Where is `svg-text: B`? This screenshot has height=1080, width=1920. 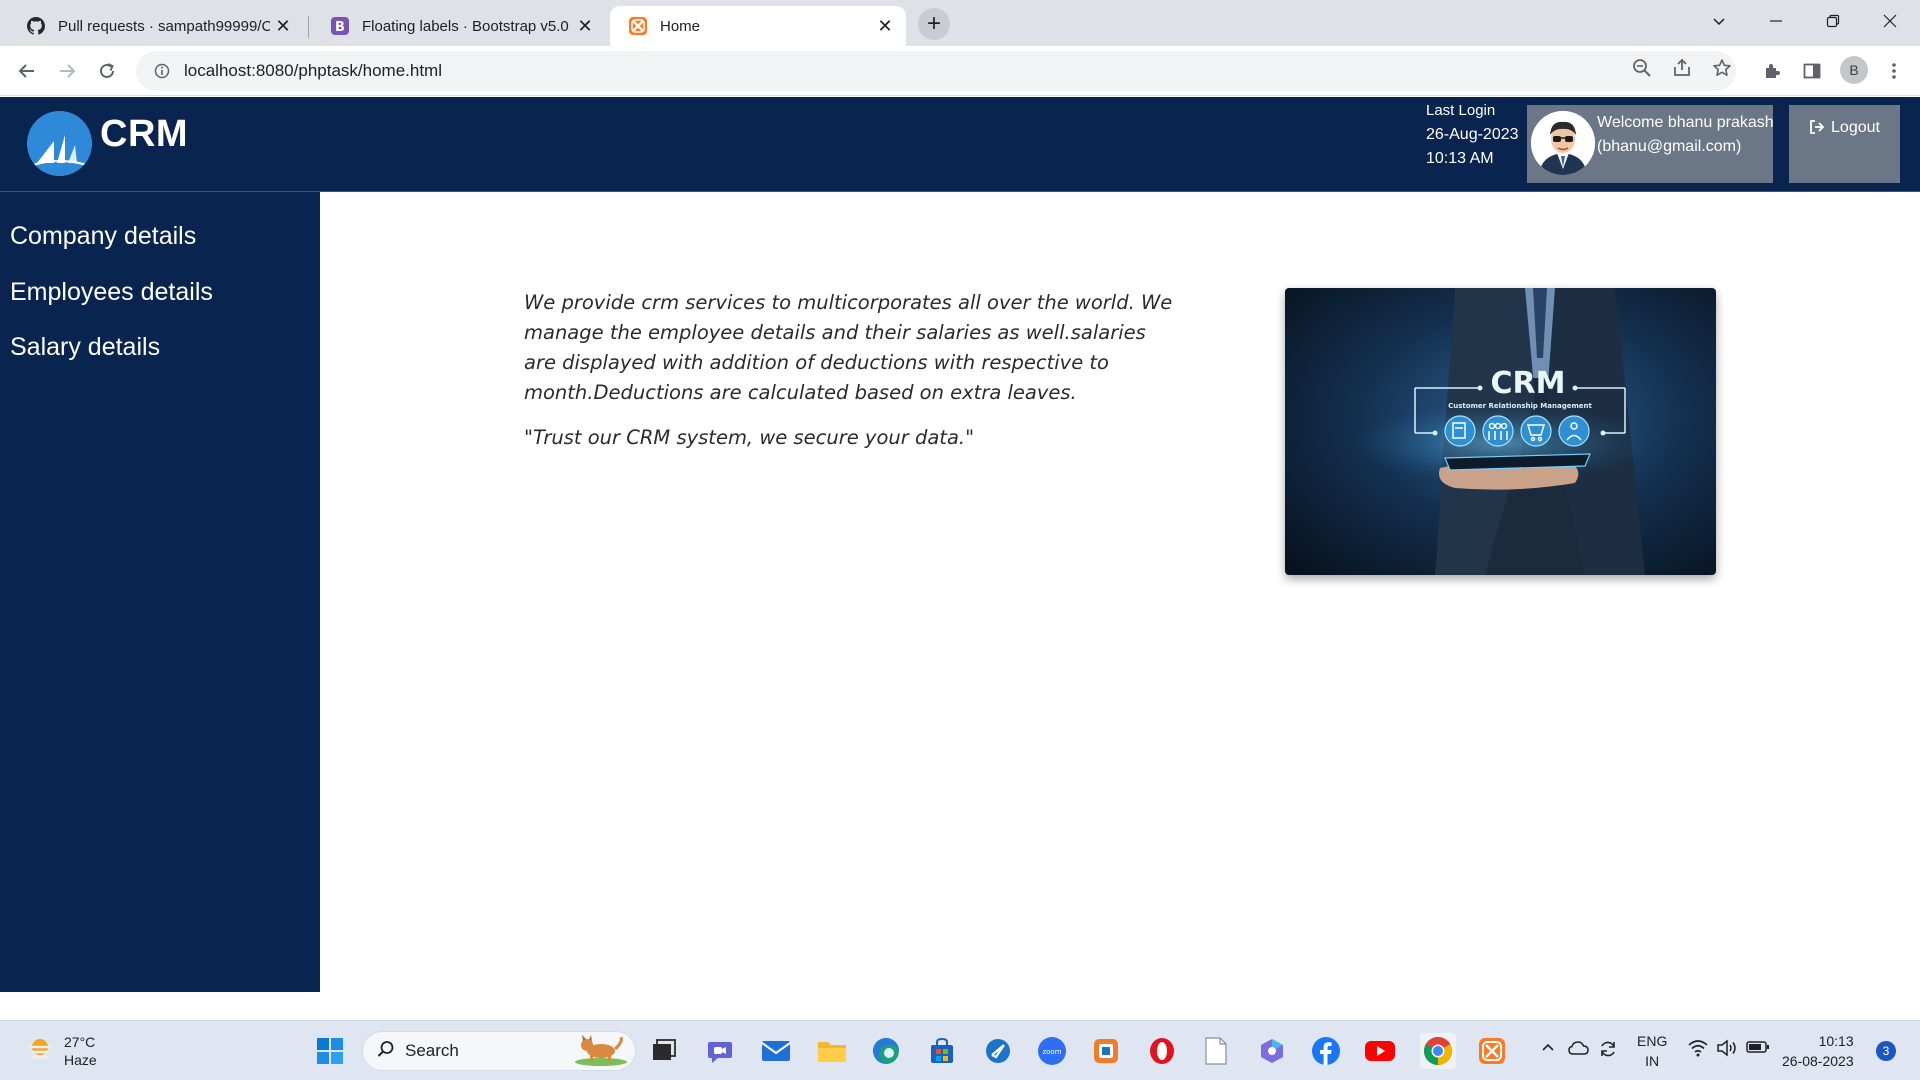 svg-text: B is located at coordinates (340, 27).